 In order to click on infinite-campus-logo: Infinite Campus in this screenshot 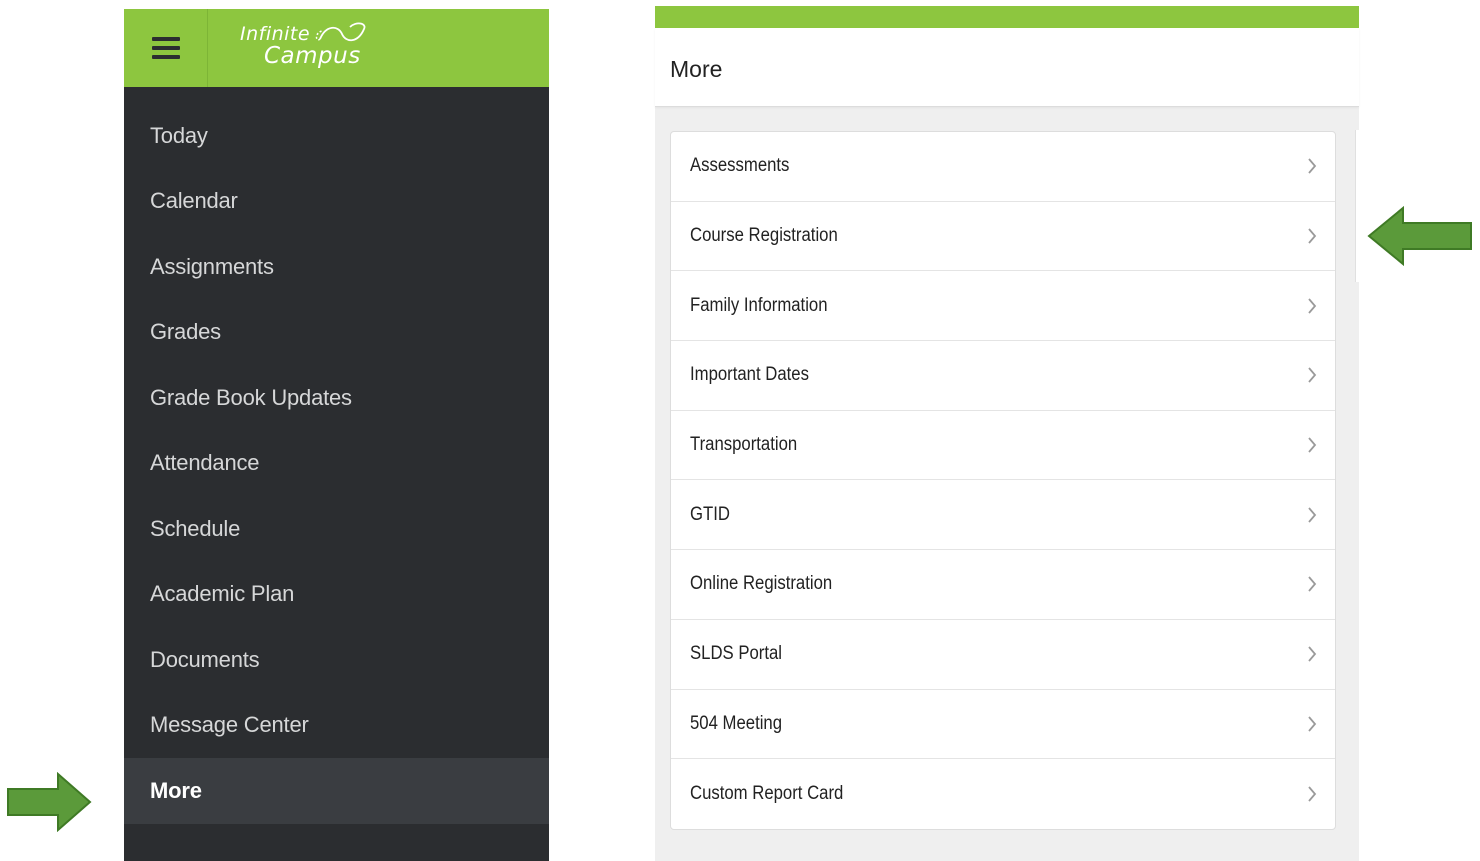, I will do `click(316, 47)`.